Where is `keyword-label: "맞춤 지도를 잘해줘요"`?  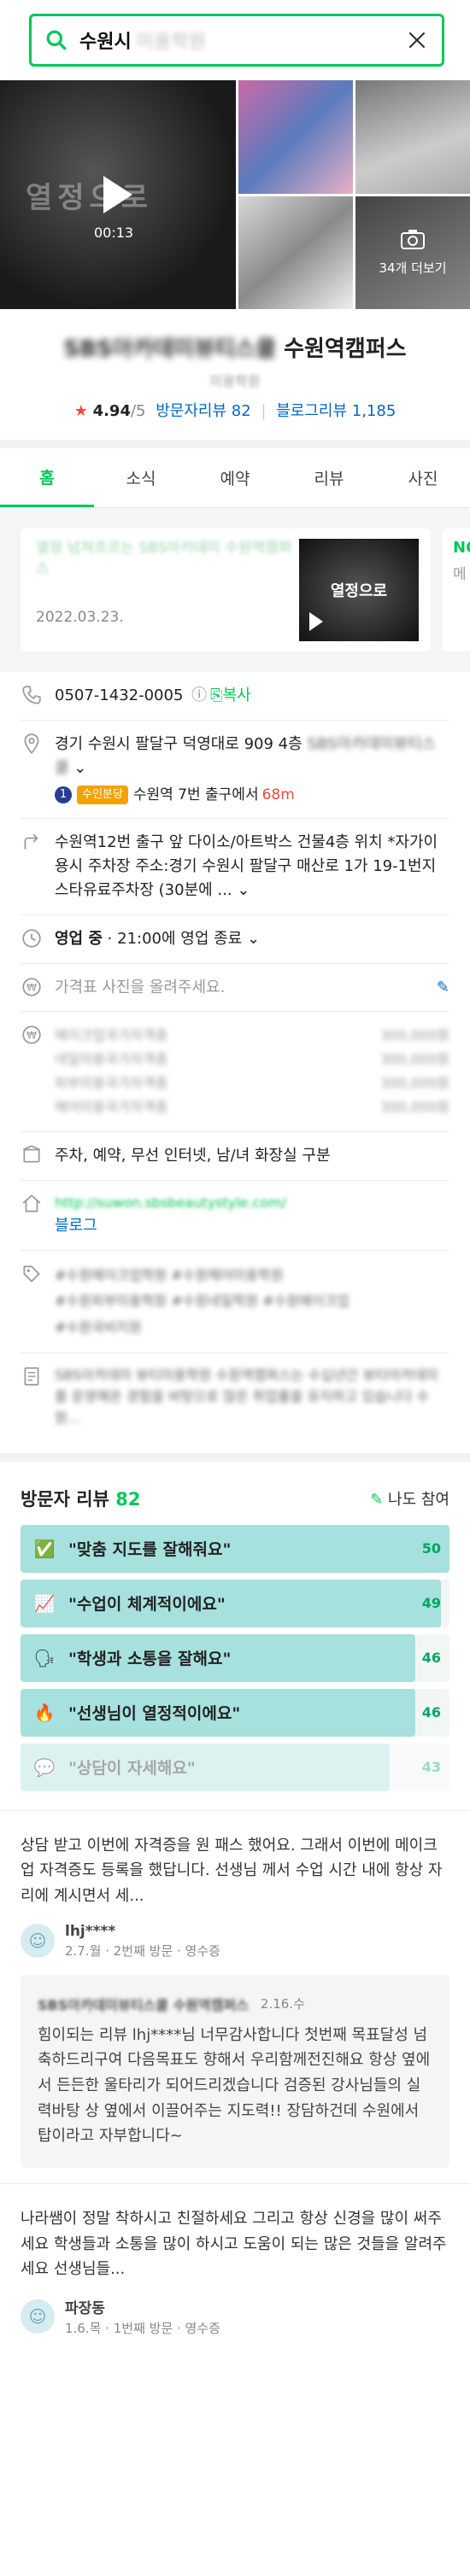 keyword-label: "맞춤 지도를 잘해줘요" is located at coordinates (150, 1550).